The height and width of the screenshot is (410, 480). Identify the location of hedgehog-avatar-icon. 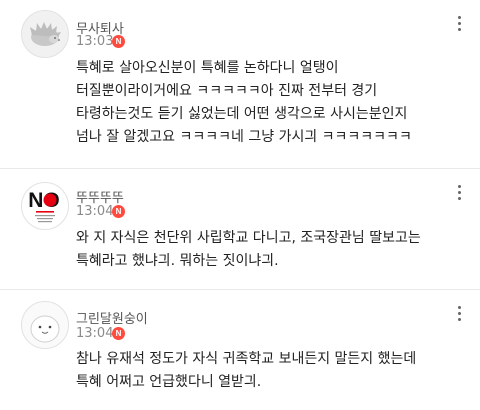
(45, 34).